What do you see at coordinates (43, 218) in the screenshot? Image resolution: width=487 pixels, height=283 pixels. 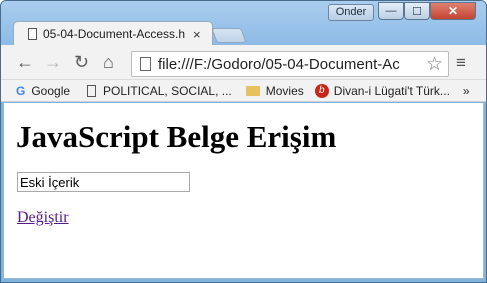 I see `change-link: Değiştir` at bounding box center [43, 218].